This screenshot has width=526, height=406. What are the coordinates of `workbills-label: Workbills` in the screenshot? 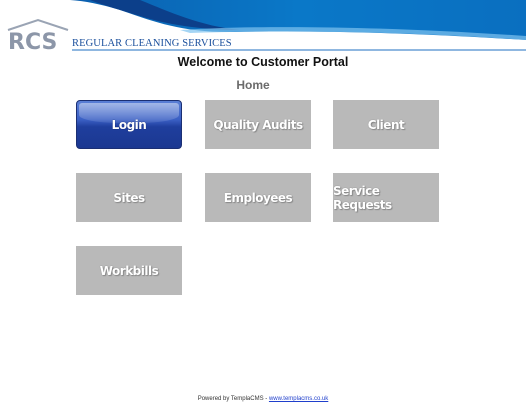 It's located at (129, 270).